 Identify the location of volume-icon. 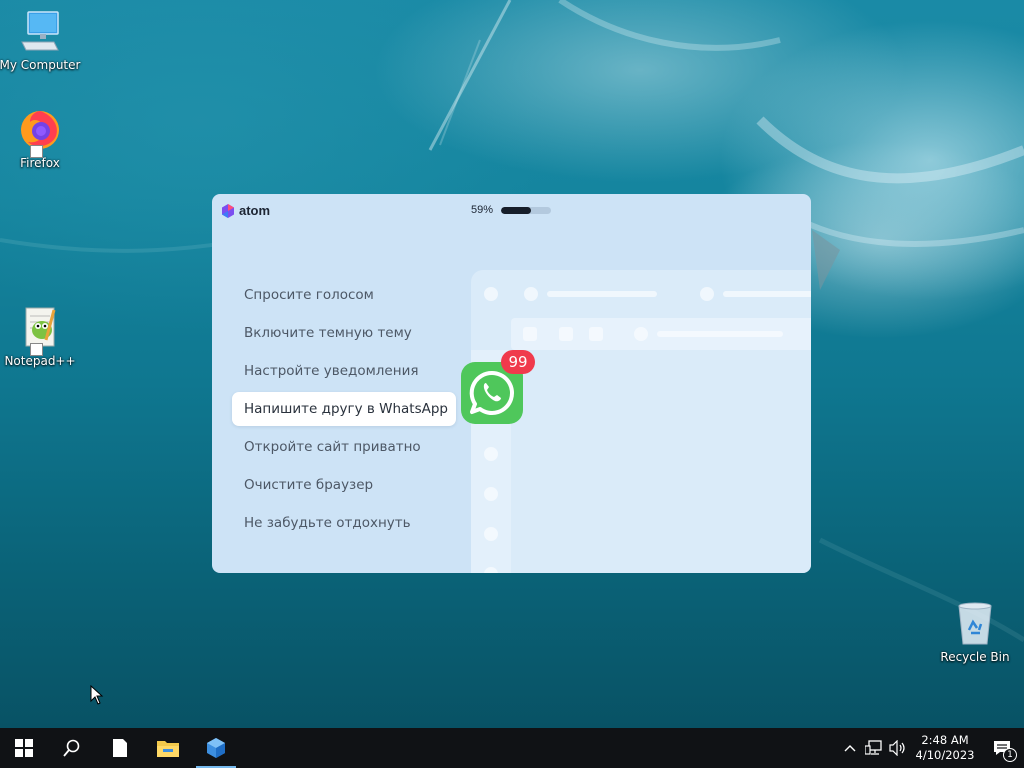
(897, 748).